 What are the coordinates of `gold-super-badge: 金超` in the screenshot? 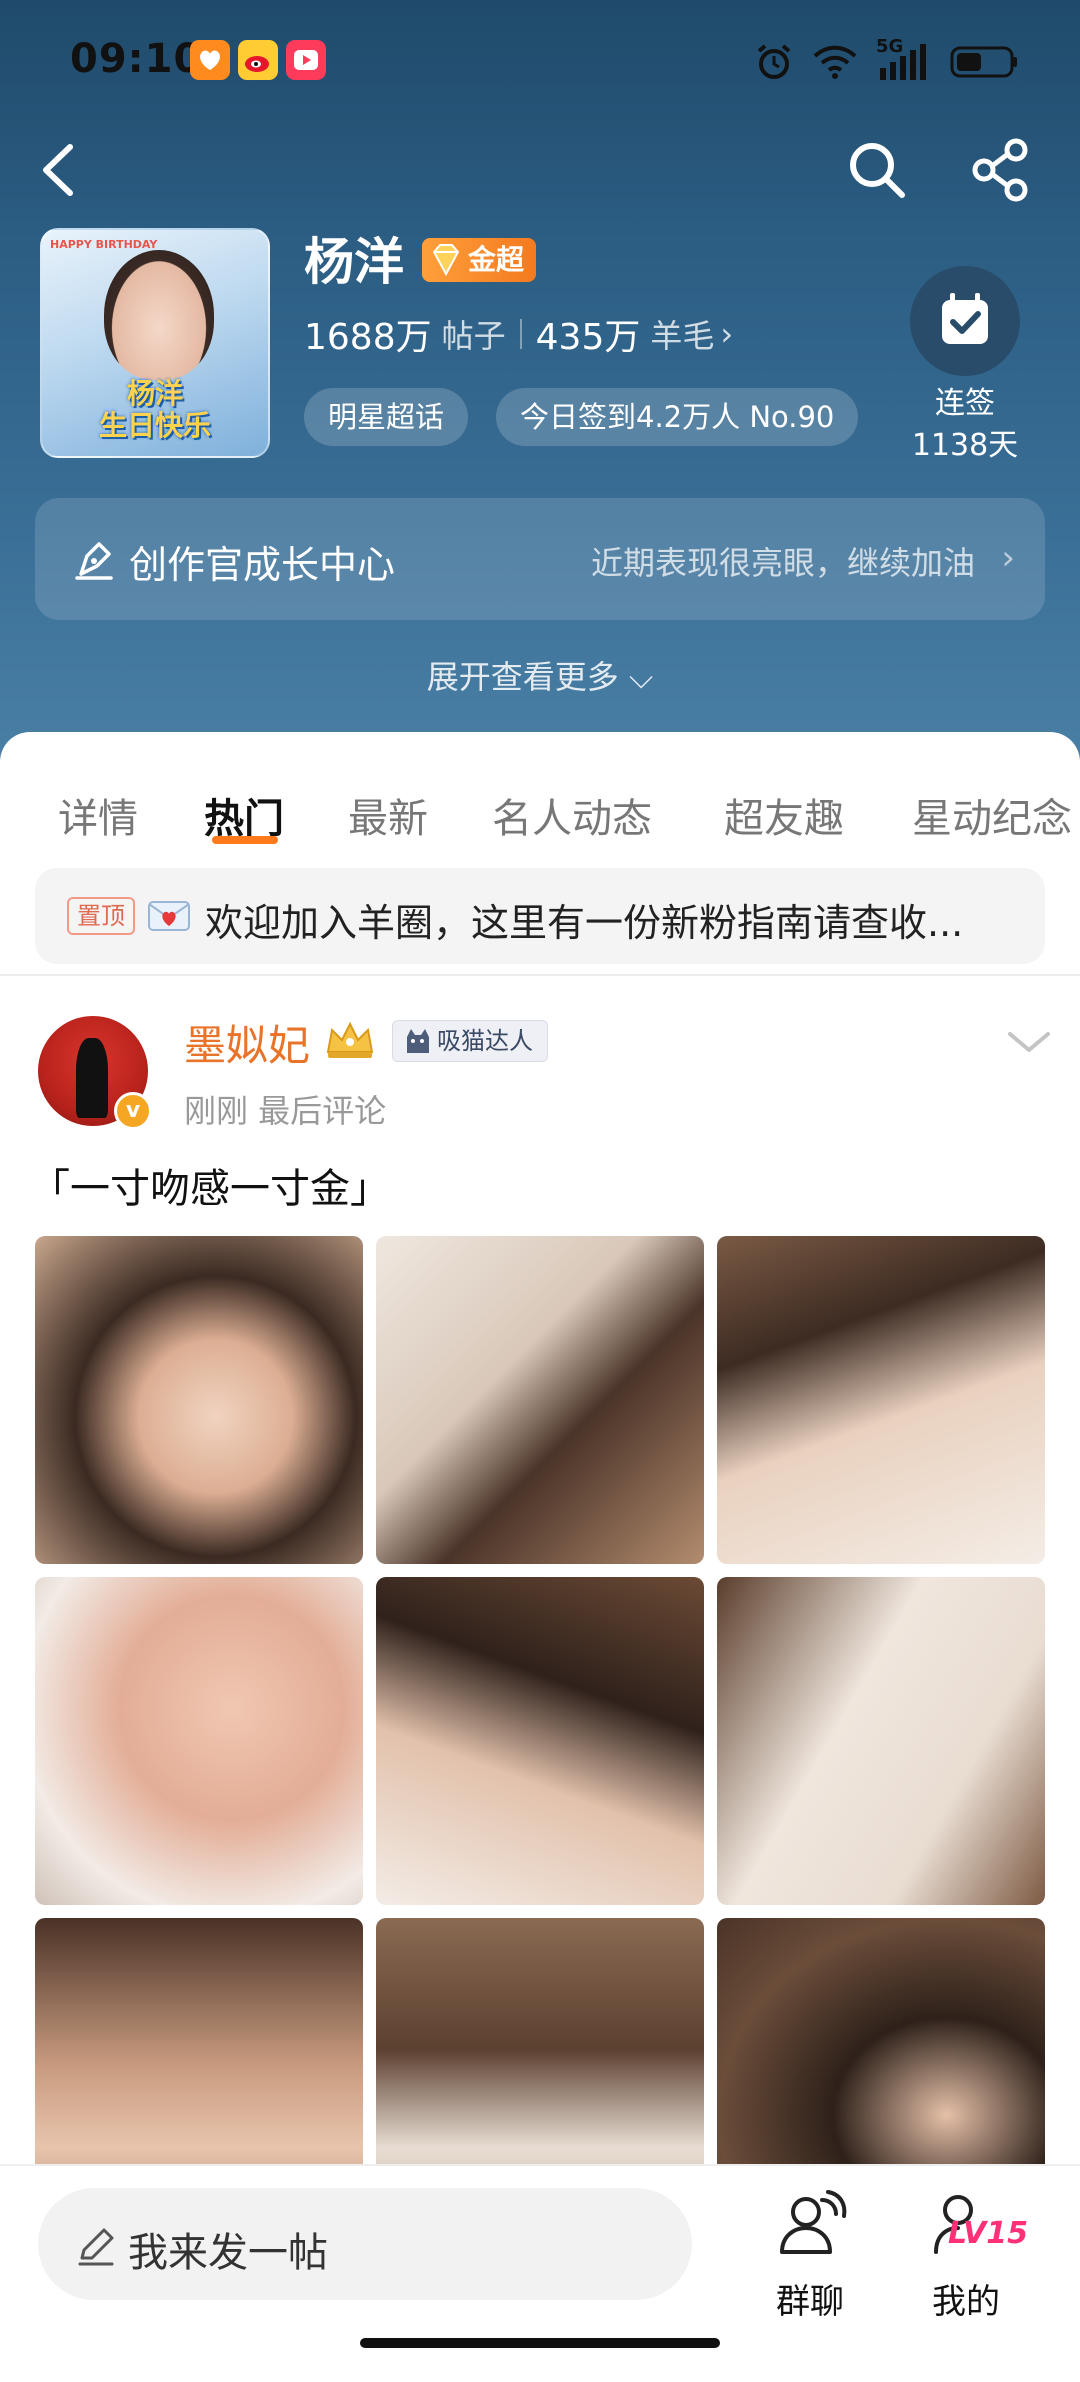 It's located at (479, 260).